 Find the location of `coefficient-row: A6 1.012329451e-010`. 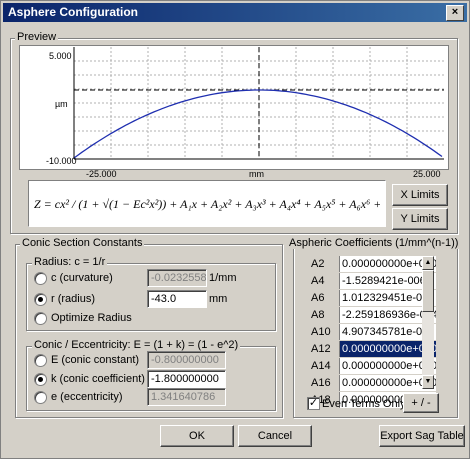

coefficient-row: A6 1.012329451e-010 is located at coordinates (372, 298).